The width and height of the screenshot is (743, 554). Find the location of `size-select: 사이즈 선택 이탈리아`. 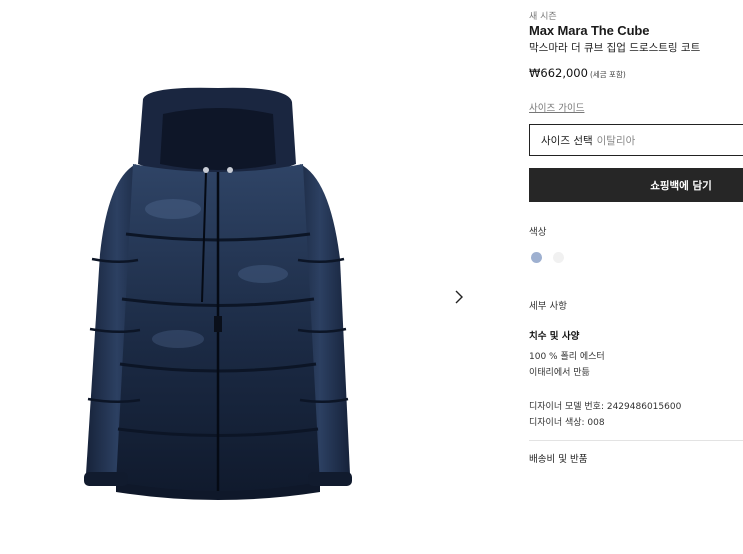

size-select: 사이즈 선택 이탈리아 is located at coordinates (636, 140).